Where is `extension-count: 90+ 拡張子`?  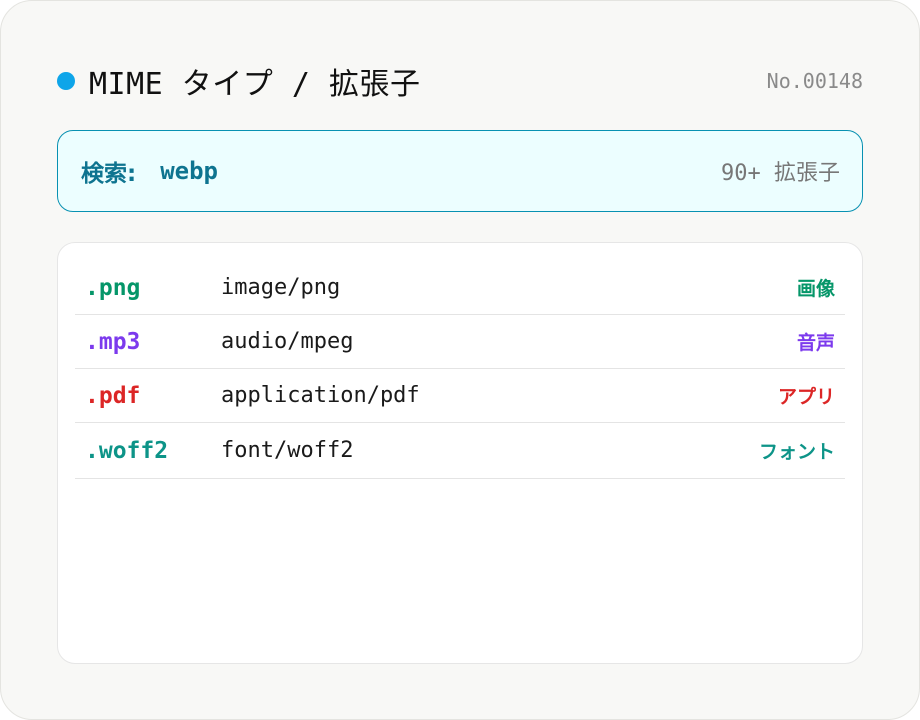
extension-count: 90+ 拡張子 is located at coordinates (780, 173).